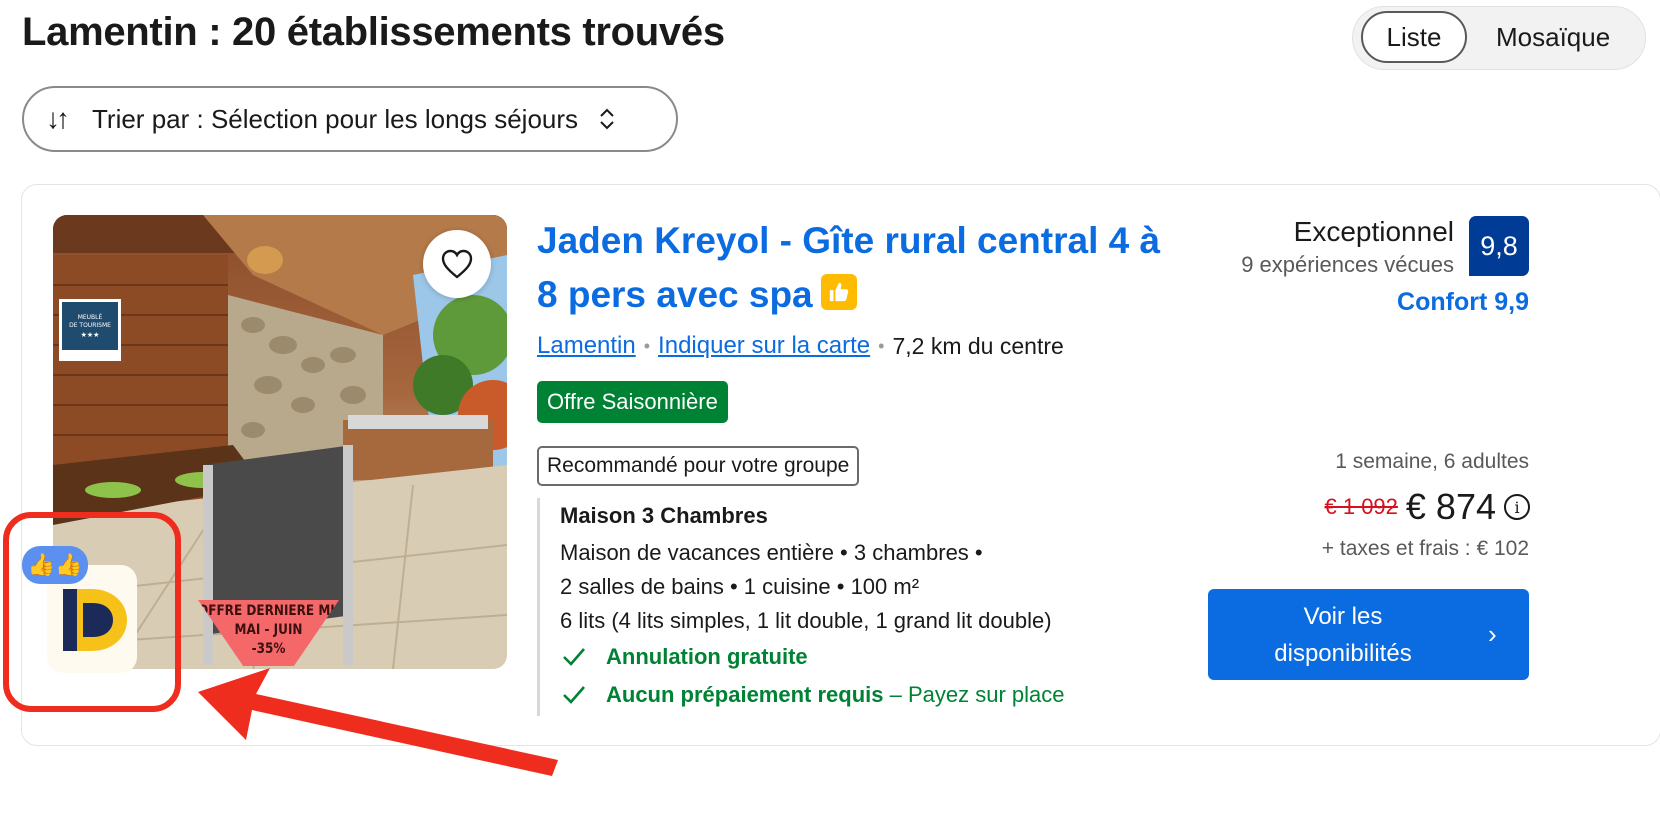  What do you see at coordinates (1492, 634) in the screenshot?
I see `chevron-right-icon: ›` at bounding box center [1492, 634].